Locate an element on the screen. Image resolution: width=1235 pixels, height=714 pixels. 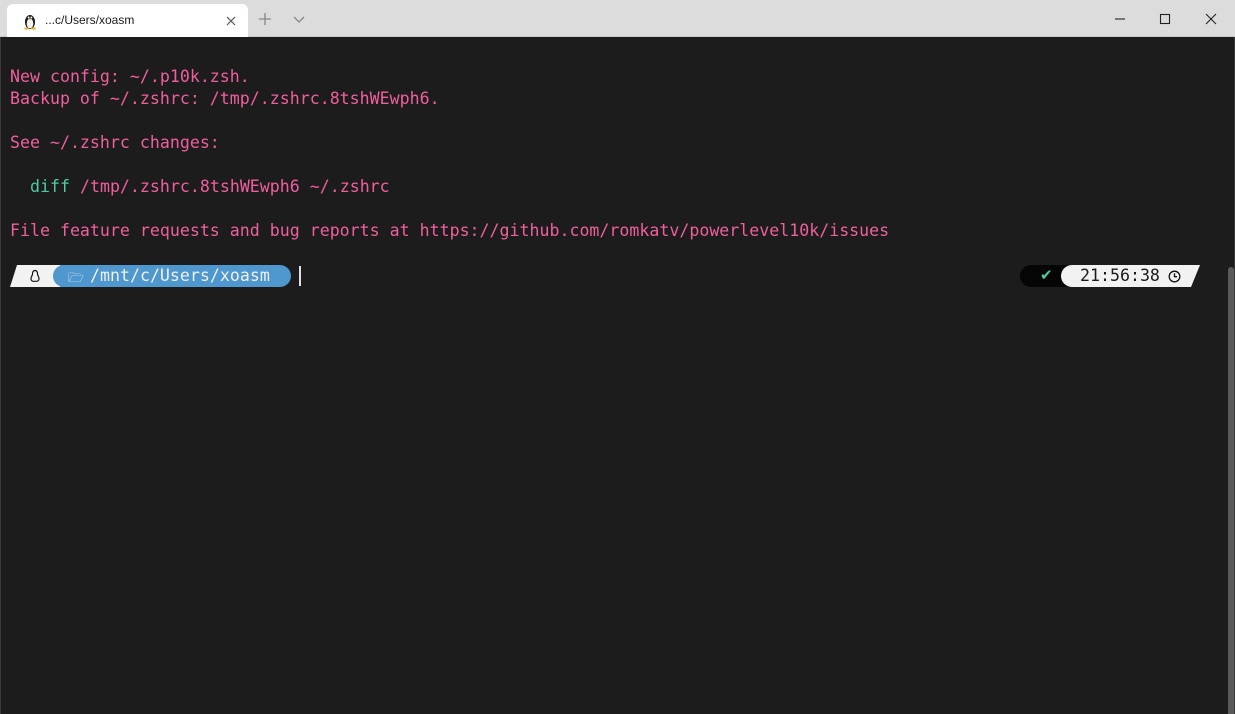
tab-close-icon is located at coordinates (231, 21).